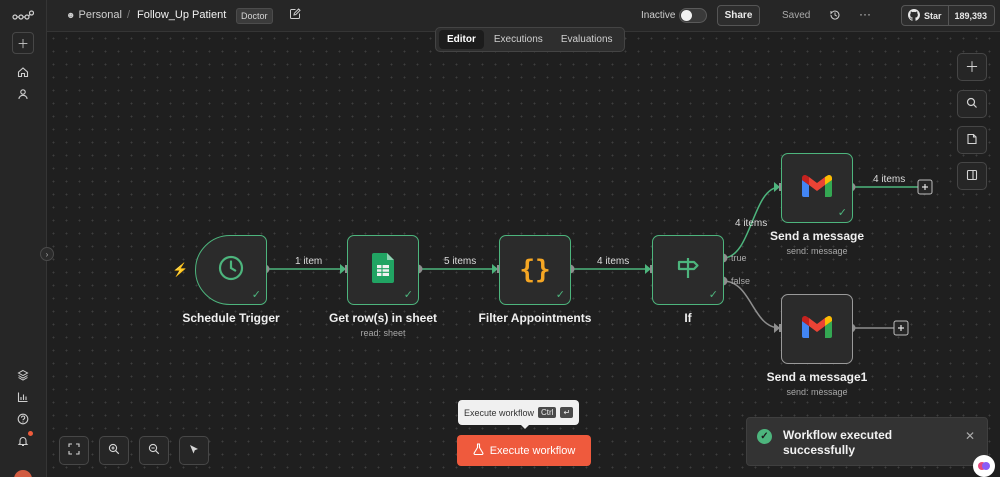  Describe the element at coordinates (817, 251) in the screenshot. I see `node-subtitle-gmail1: send: message` at that location.